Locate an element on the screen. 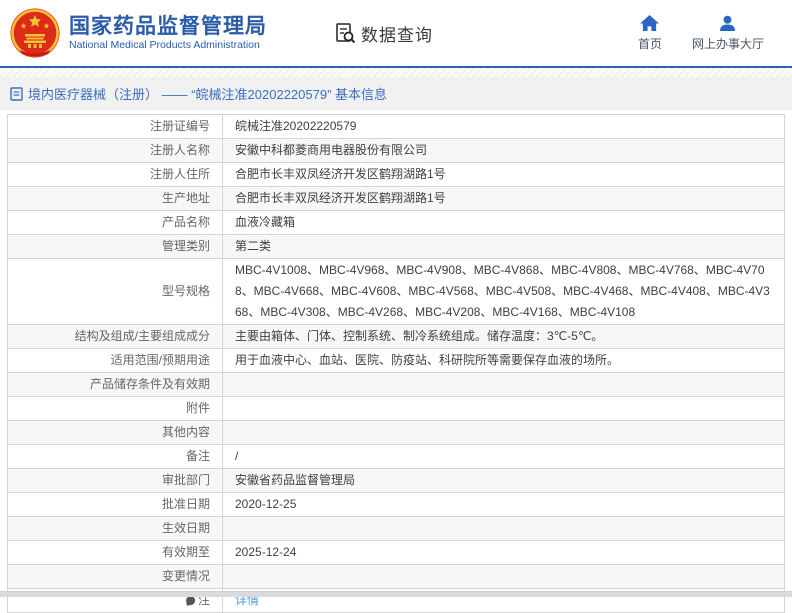 The width and height of the screenshot is (792, 613). org-title-zh: 国家药品监督管理局 is located at coordinates (168, 26).